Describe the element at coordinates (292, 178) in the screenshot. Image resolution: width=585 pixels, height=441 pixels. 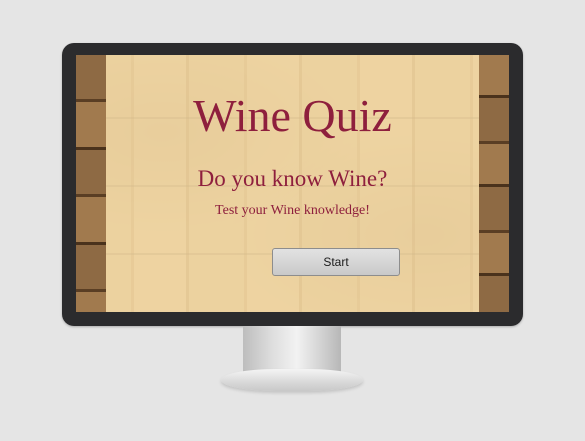
I see `quiz-subtitle: Do you know Wine?` at that location.